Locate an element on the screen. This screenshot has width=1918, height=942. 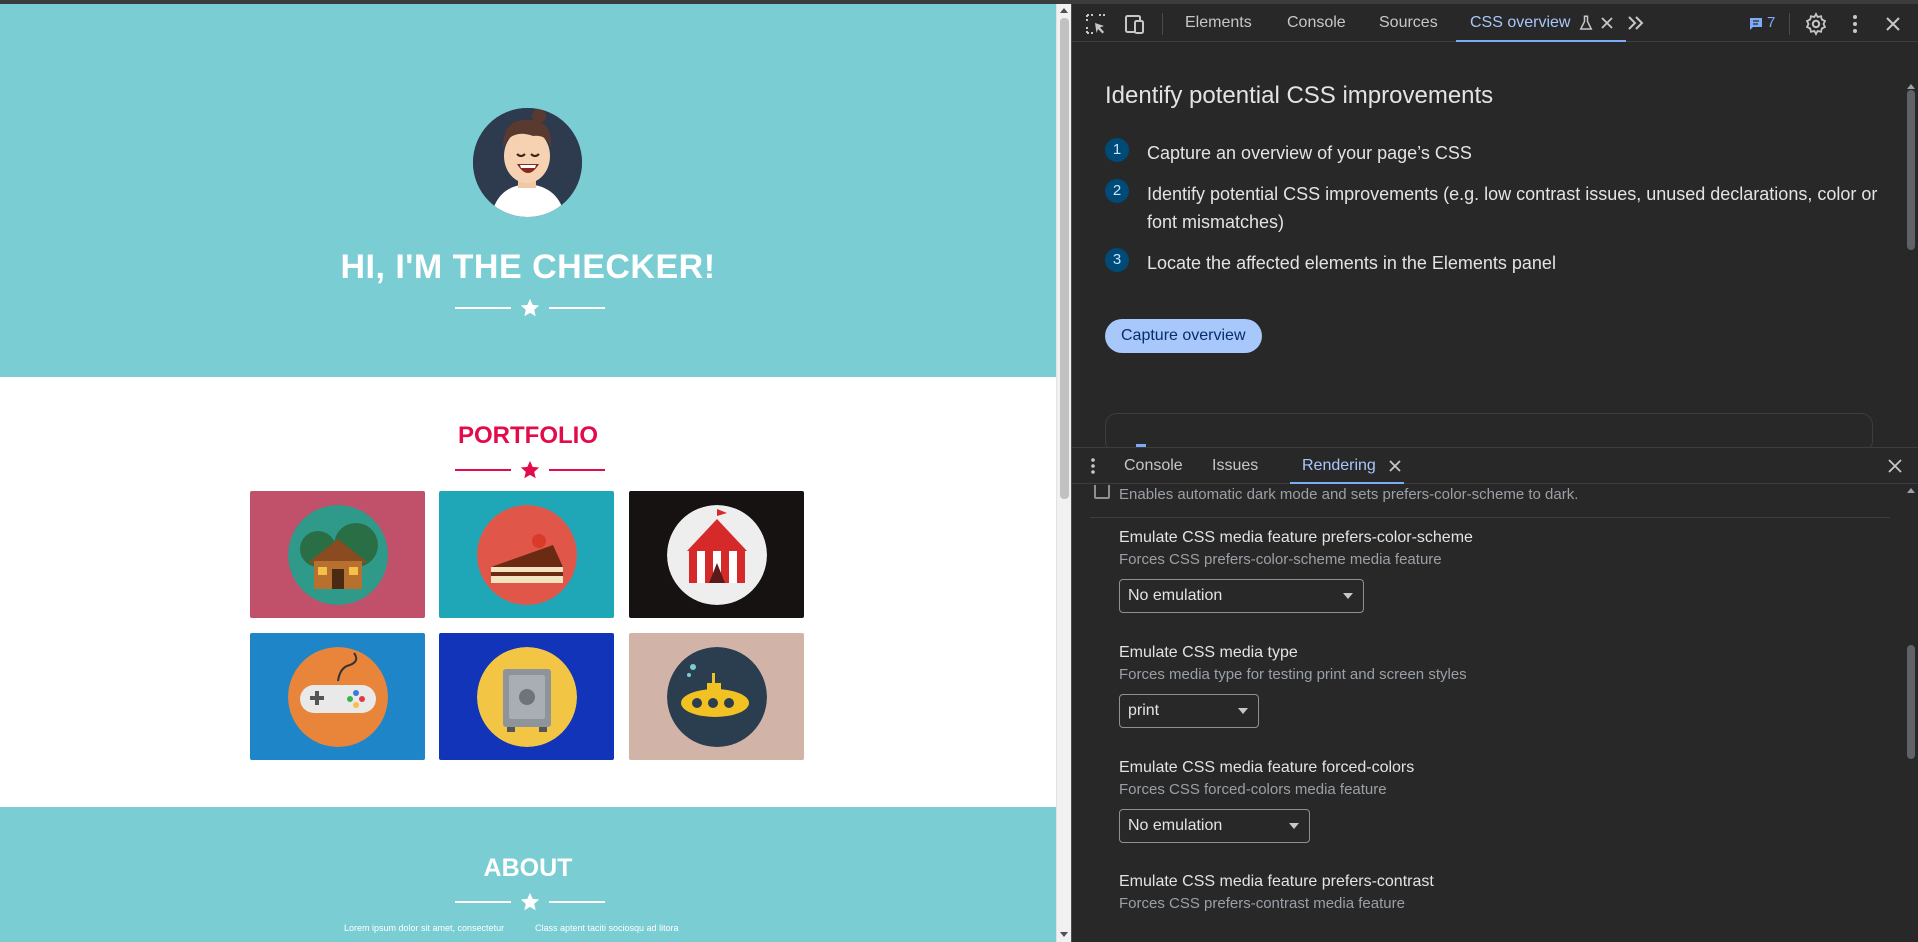
prefers-color-scheme-select: No emulation is located at coordinates (1241, 596).